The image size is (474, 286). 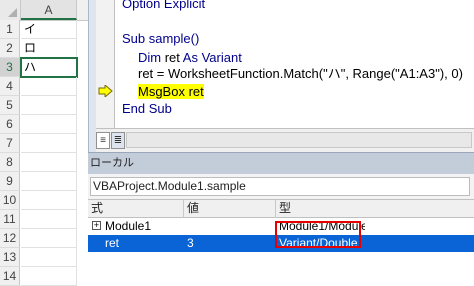 I want to click on code-line-dim: Dim ret As Variant, so click(x=190, y=58).